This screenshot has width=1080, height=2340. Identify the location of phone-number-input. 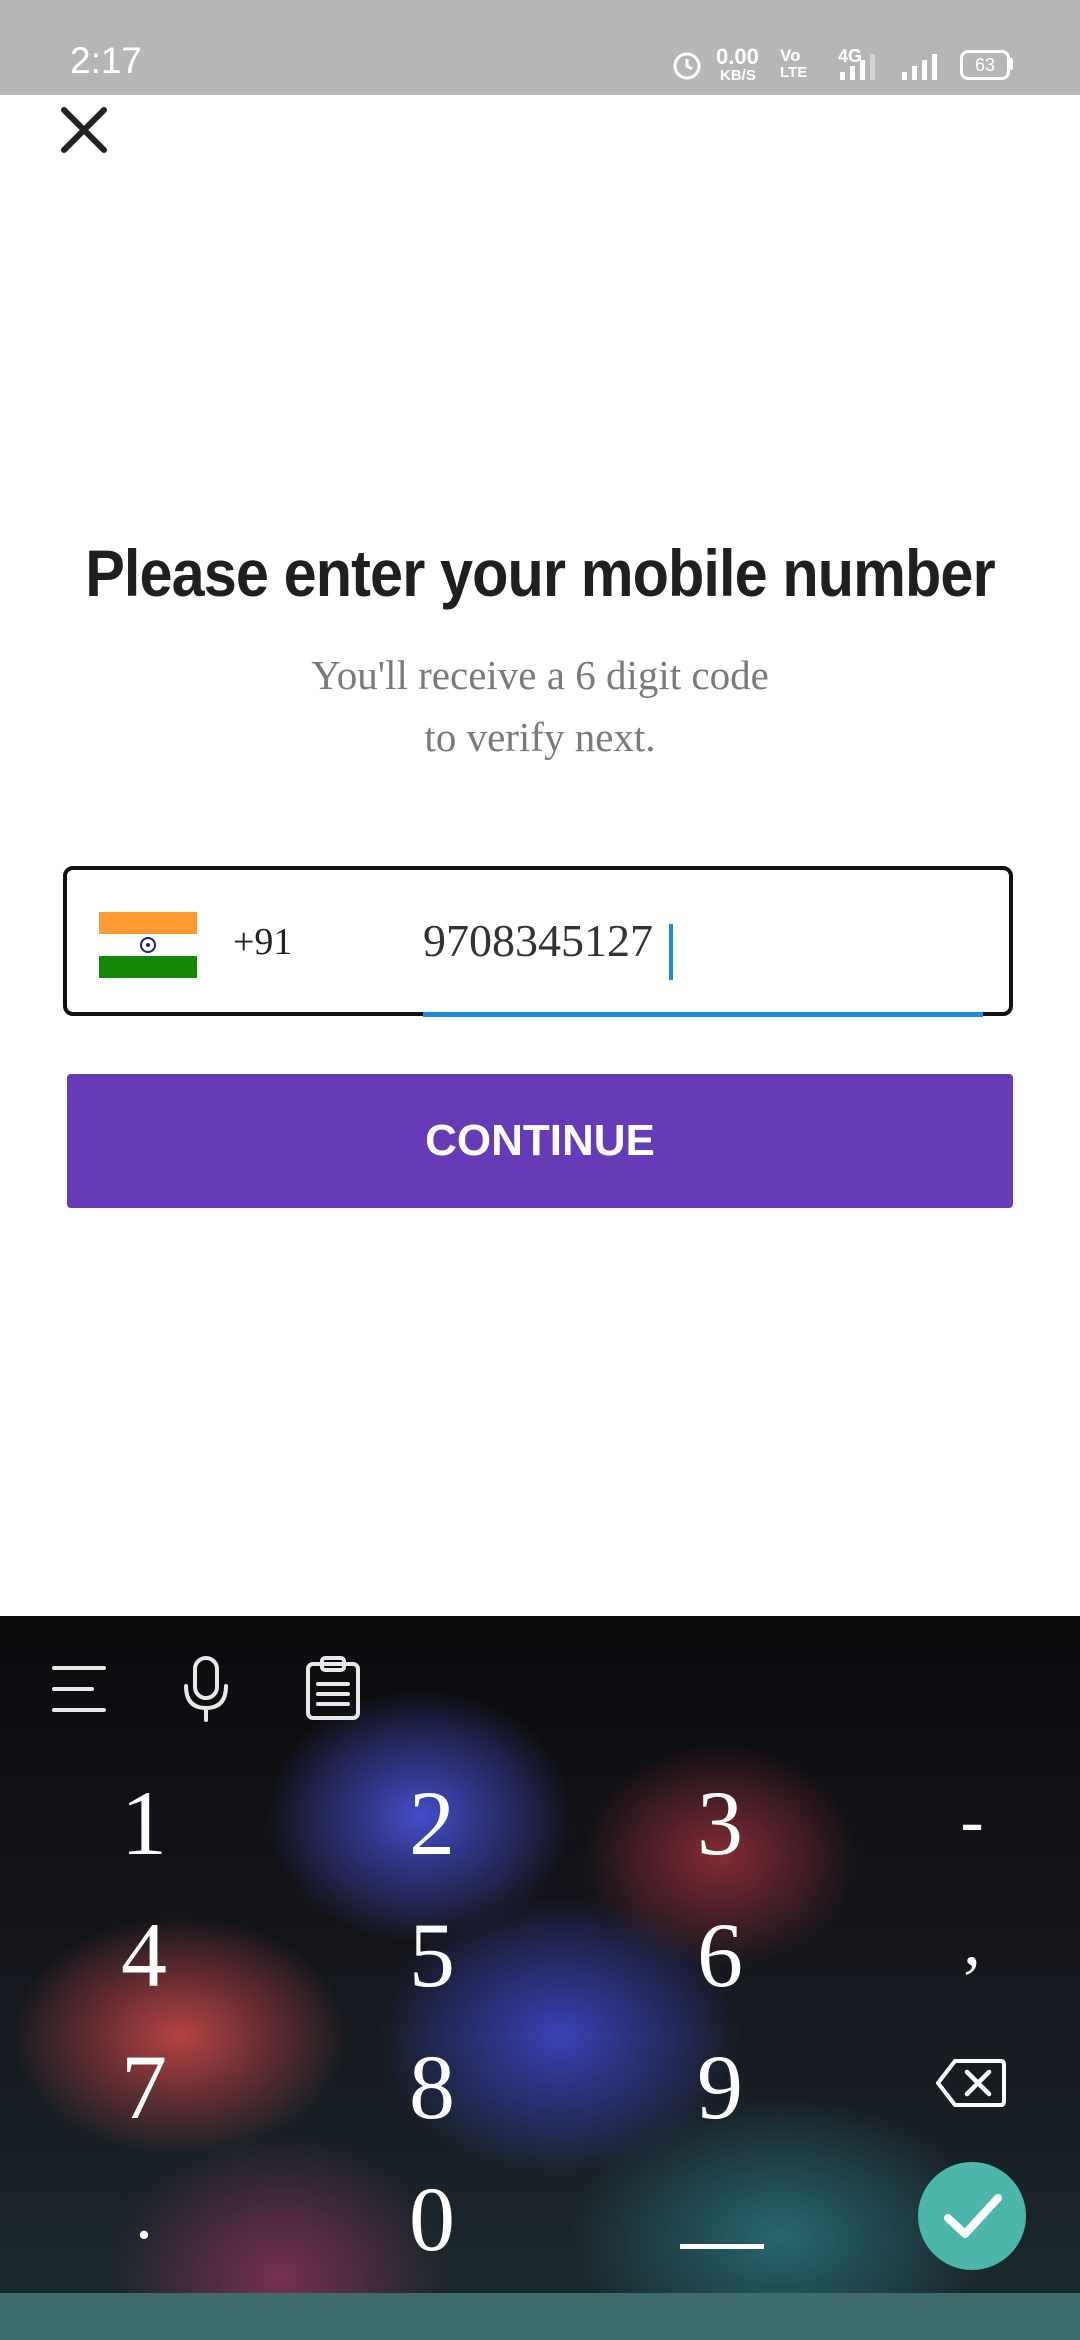
(703, 940).